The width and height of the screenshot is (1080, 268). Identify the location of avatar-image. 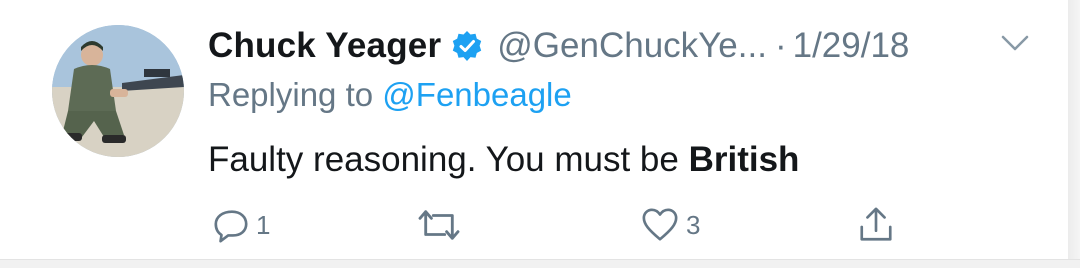
(118, 91).